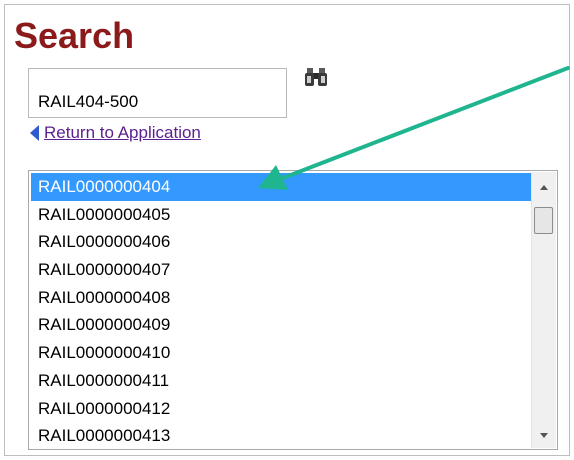 The height and width of the screenshot is (460, 574). What do you see at coordinates (286, 325) in the screenshot?
I see `list-item: RAIL0000000409` at bounding box center [286, 325].